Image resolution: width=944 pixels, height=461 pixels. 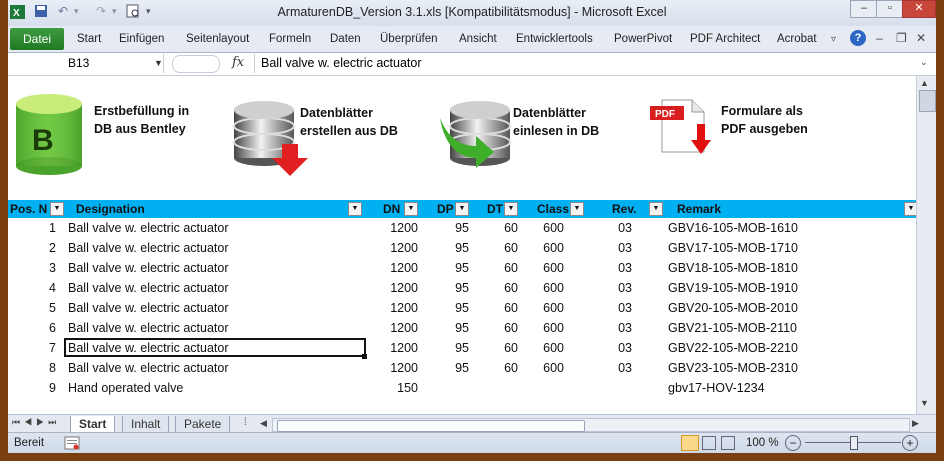 What do you see at coordinates (732, 328) in the screenshot?
I see `cell-remark: GBV21-105-MOB-2110` at bounding box center [732, 328].